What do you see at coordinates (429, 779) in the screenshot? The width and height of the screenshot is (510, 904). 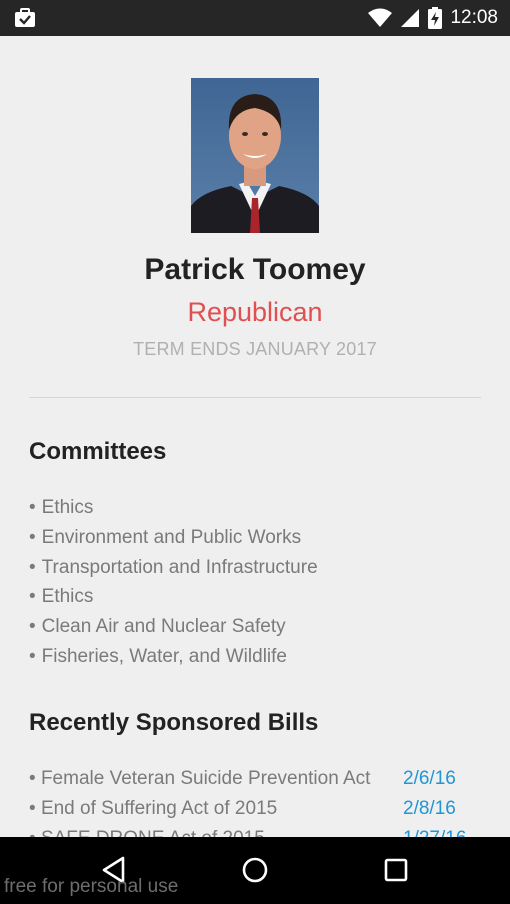 I see `bill-date-link: 2/6/16` at bounding box center [429, 779].